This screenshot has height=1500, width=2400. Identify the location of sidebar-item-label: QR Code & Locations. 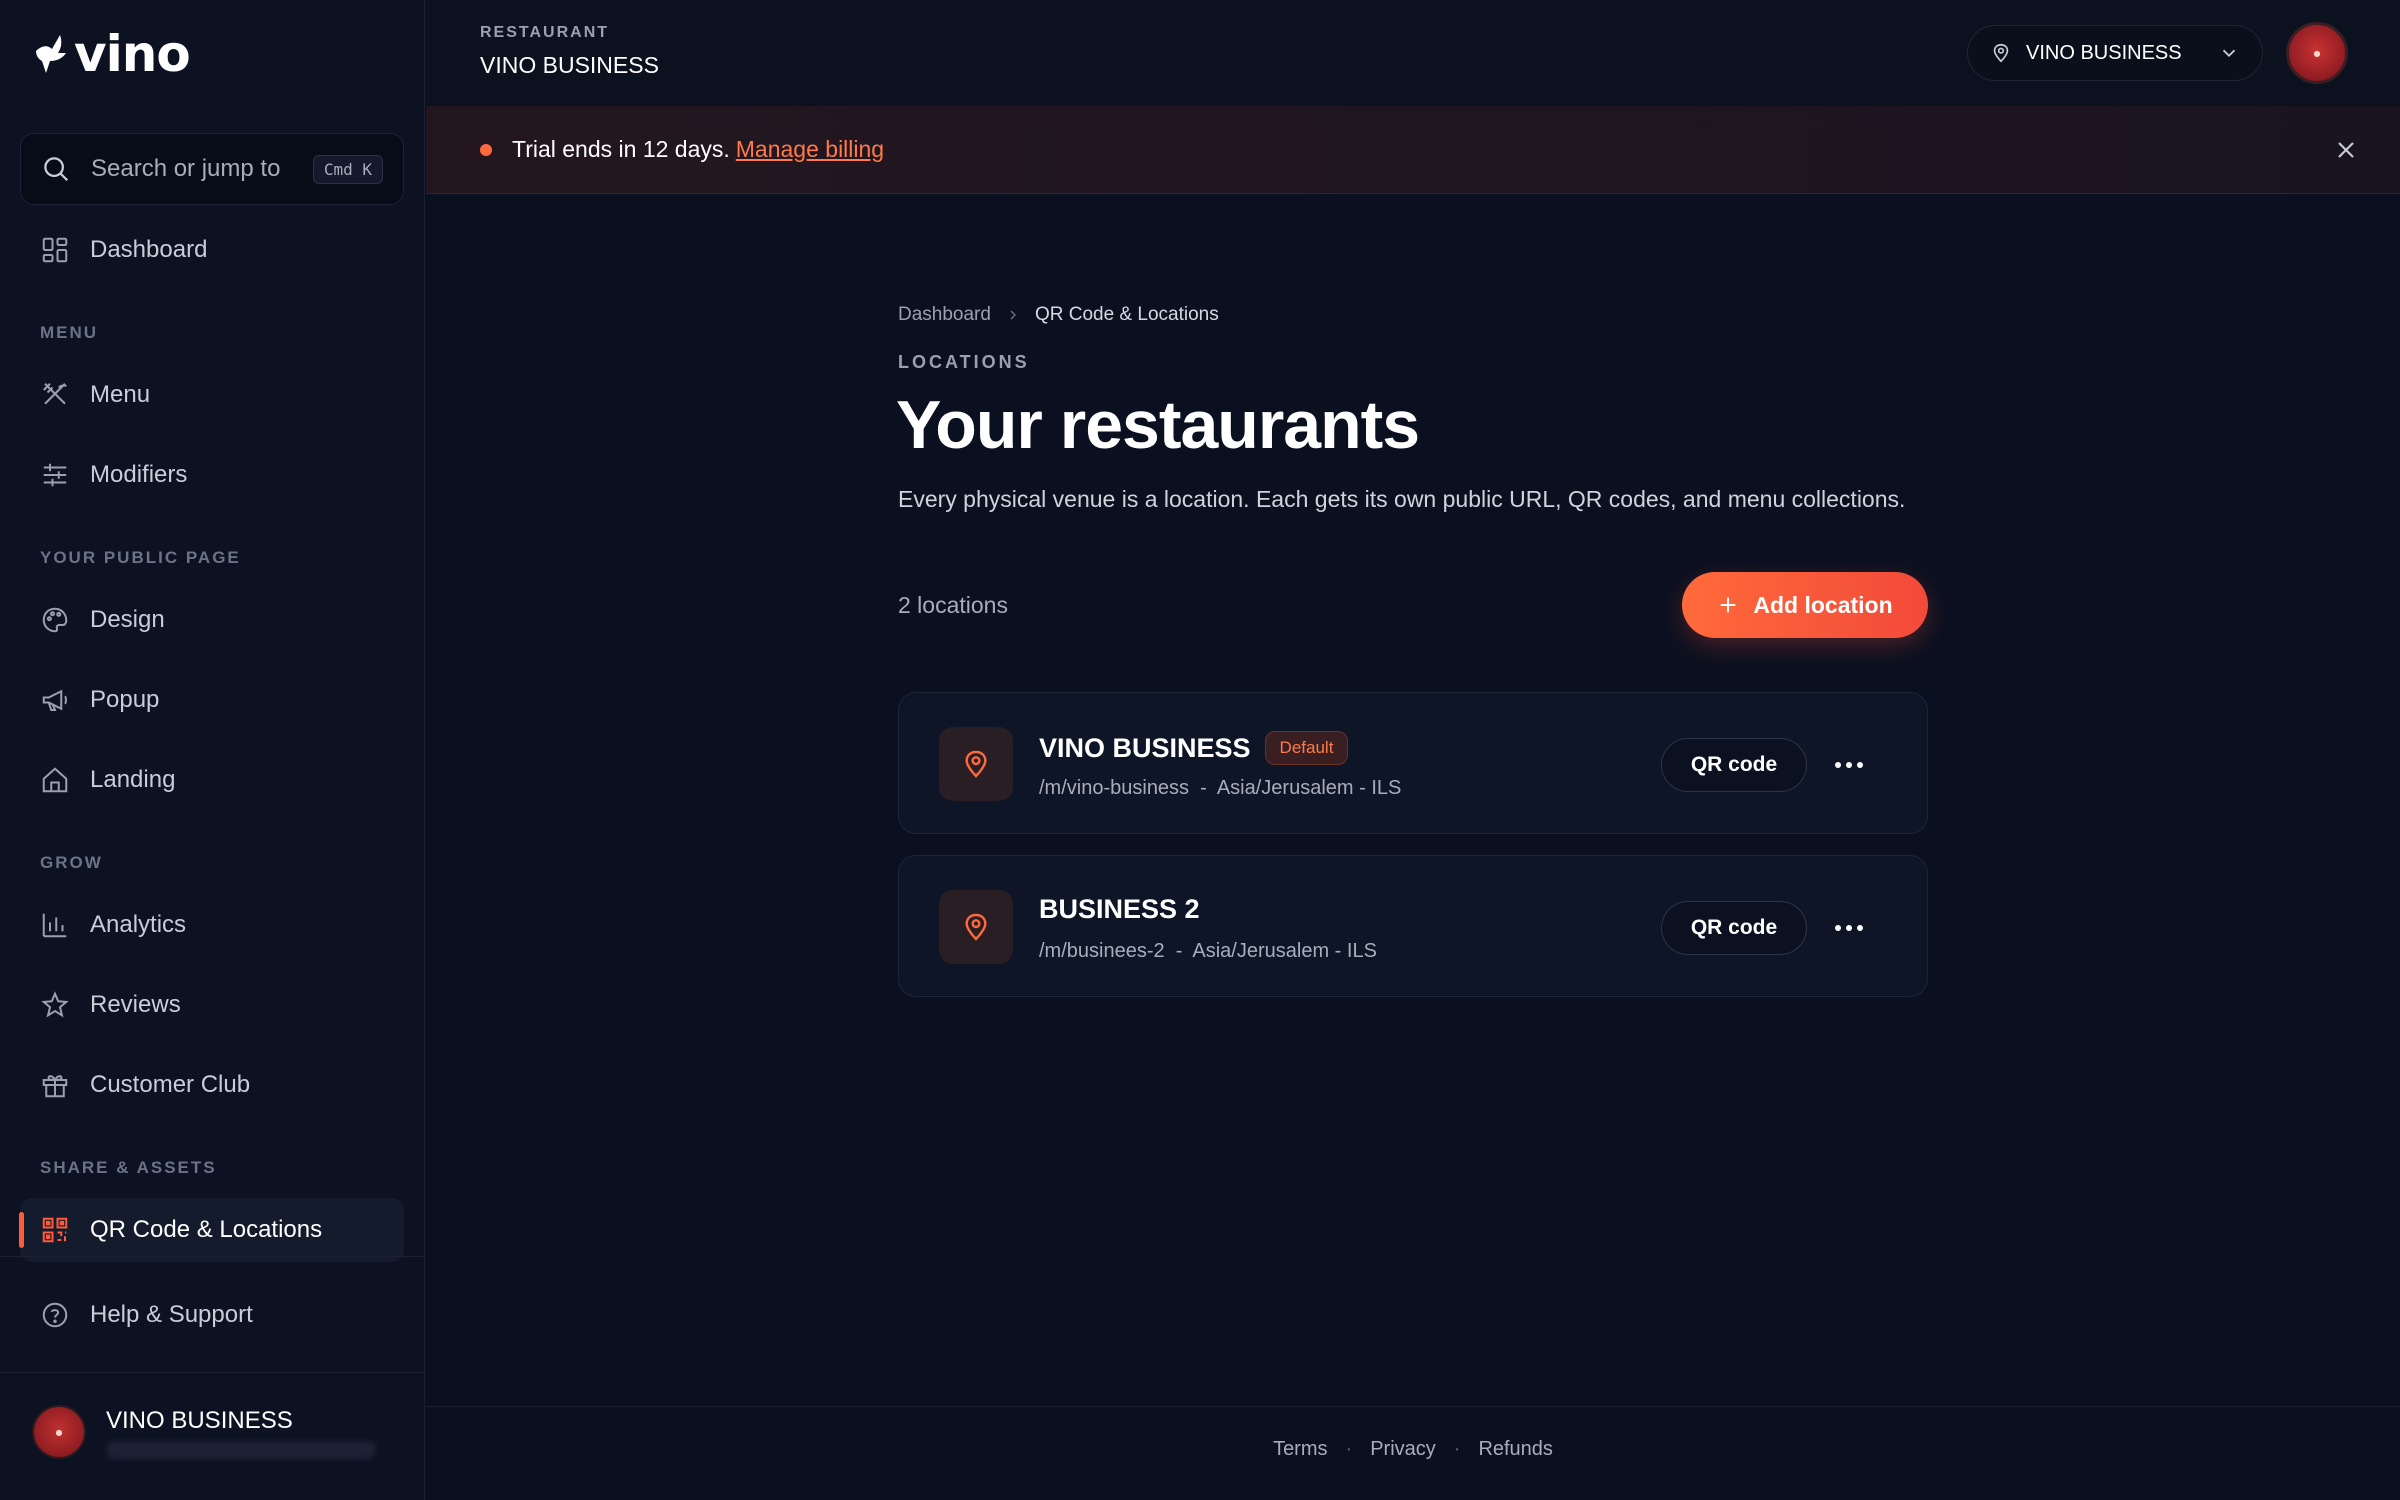
(206, 1229).